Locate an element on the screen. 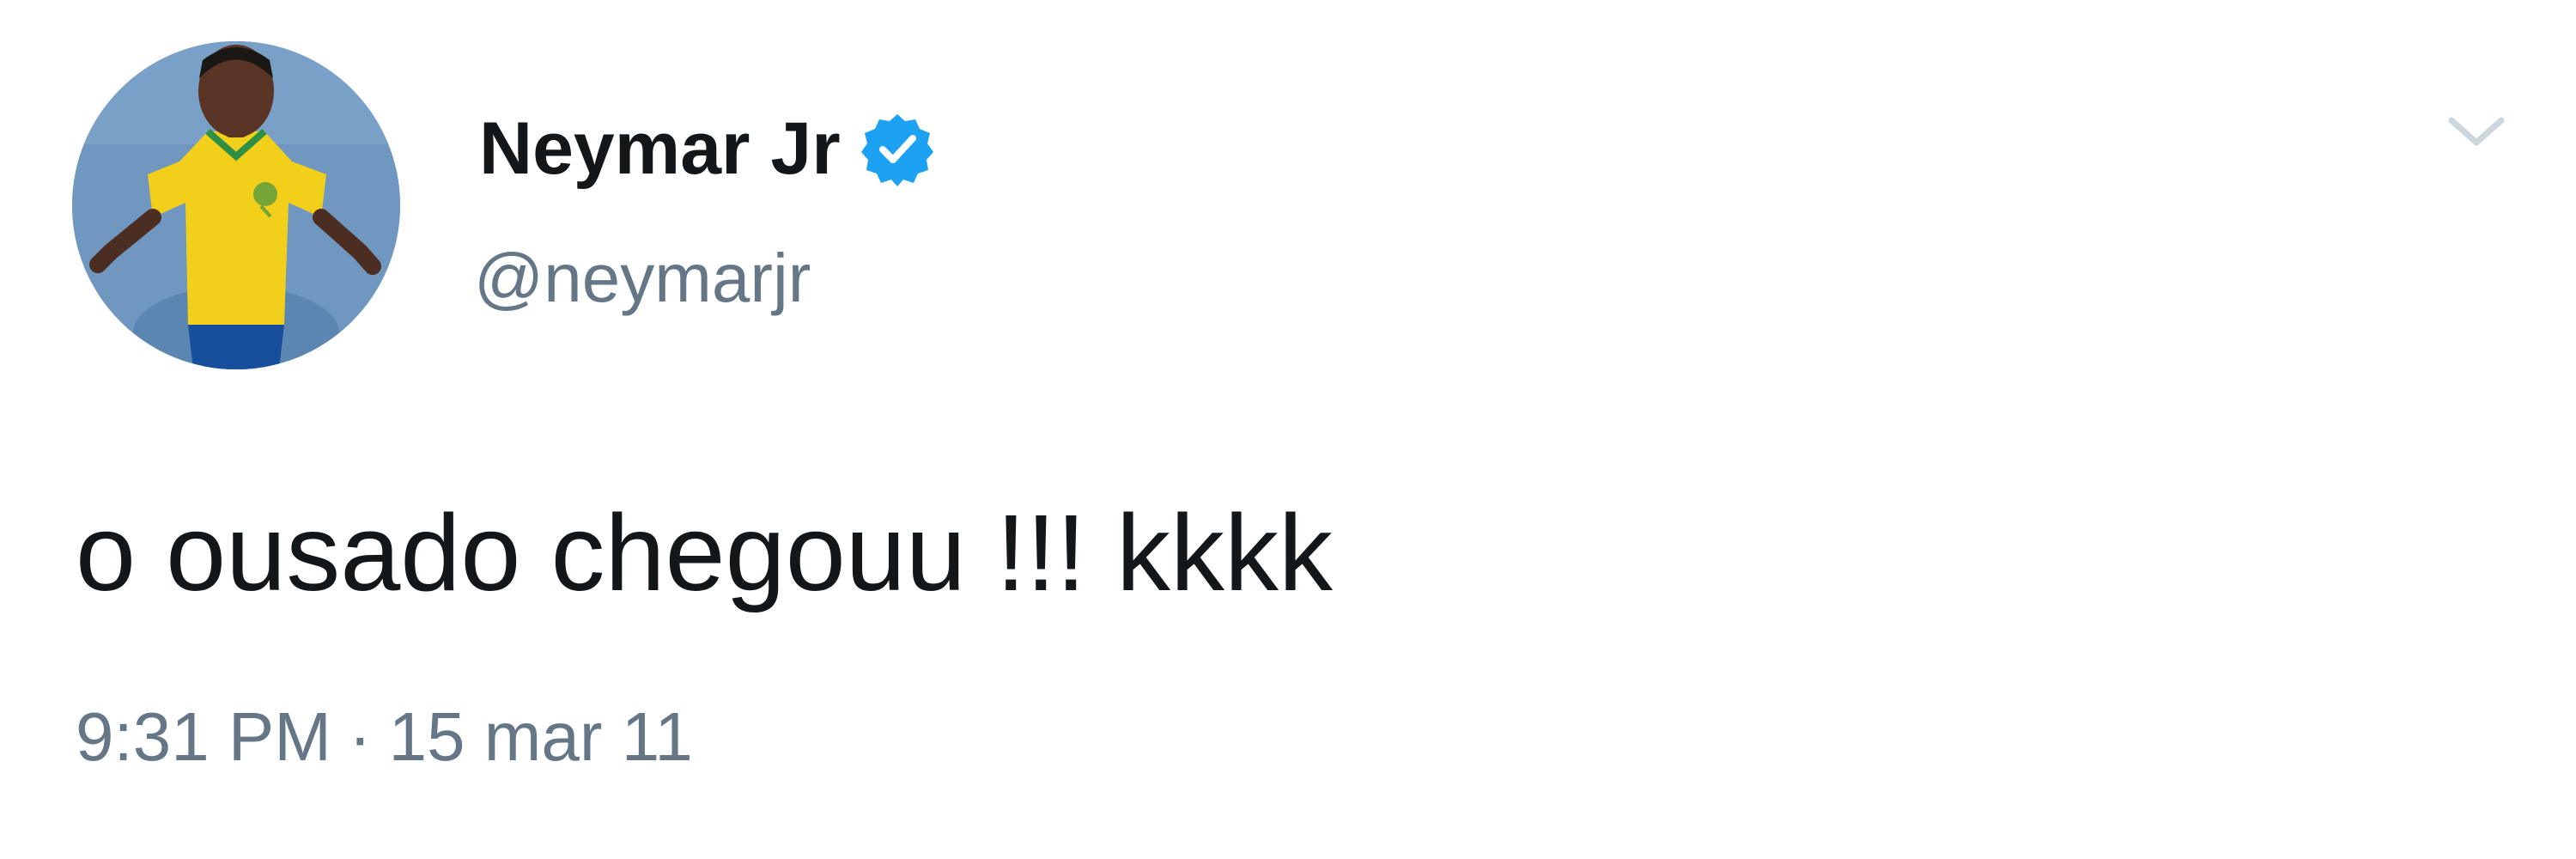 The height and width of the screenshot is (859, 2576). author-handle: @neymarjr is located at coordinates (642, 278).